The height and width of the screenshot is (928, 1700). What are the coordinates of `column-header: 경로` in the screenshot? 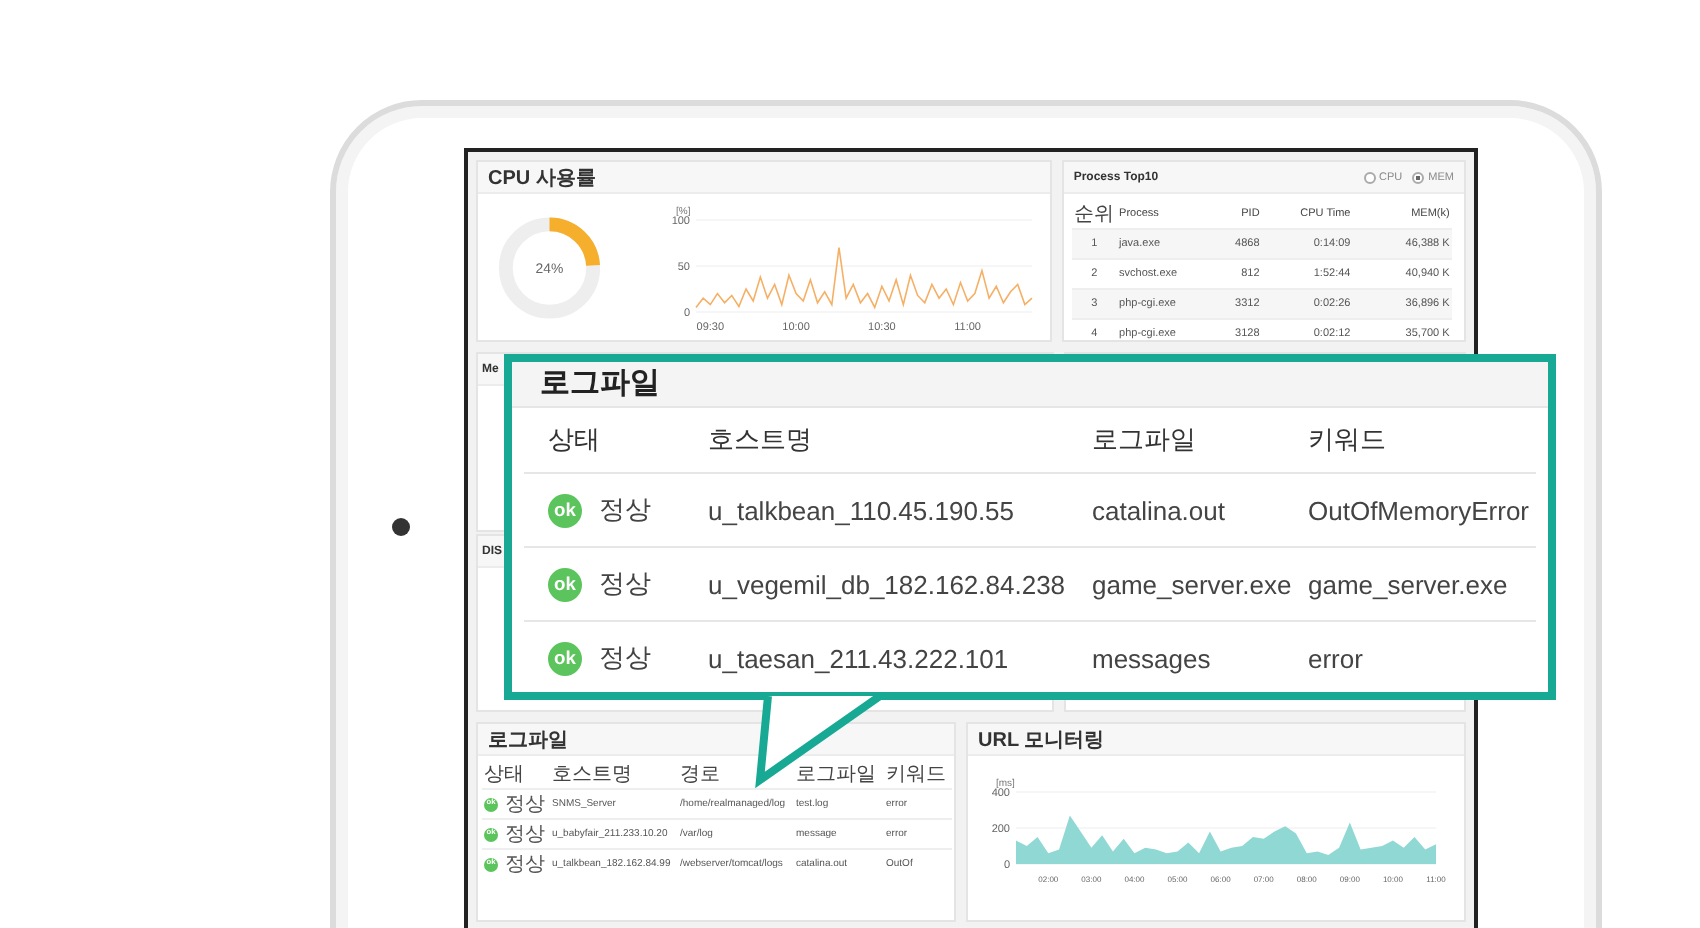 It's located at (736, 773).